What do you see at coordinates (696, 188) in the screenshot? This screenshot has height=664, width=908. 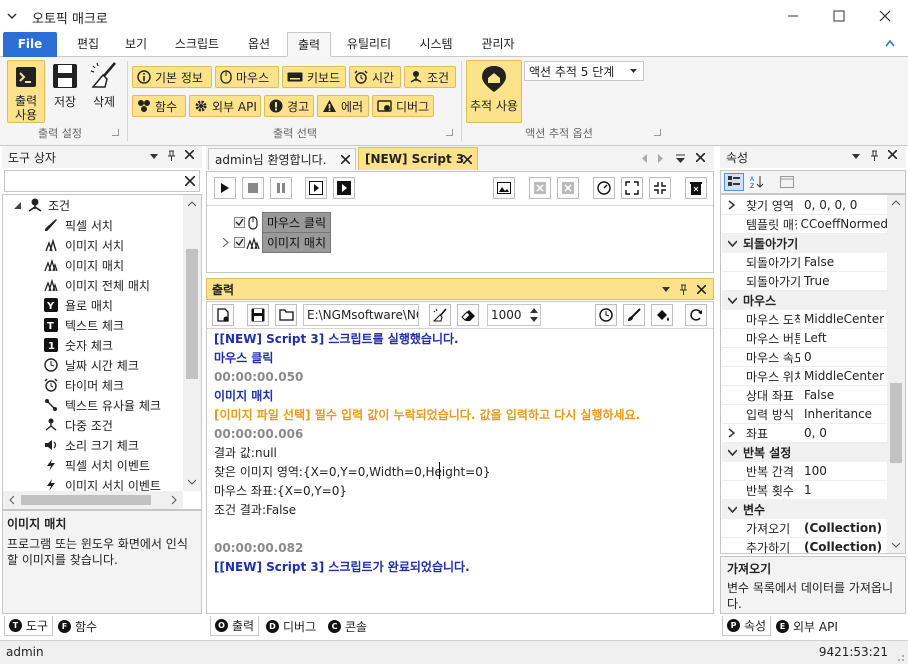 I see `delete-script-button` at bounding box center [696, 188].